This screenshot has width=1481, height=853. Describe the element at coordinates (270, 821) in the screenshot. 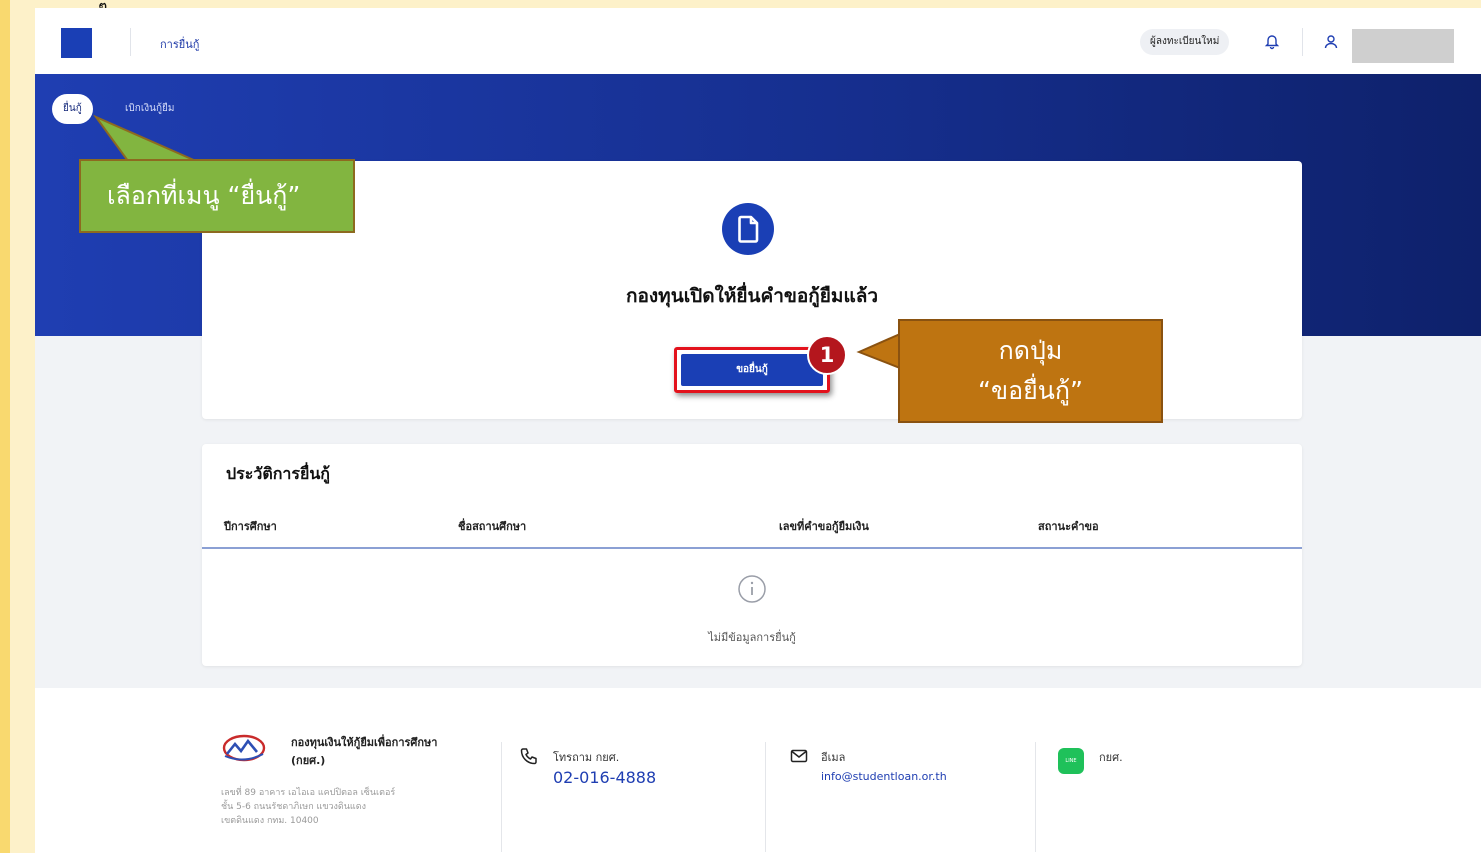

I see `address-line: เขตดินแดง กทม. 10400` at that location.